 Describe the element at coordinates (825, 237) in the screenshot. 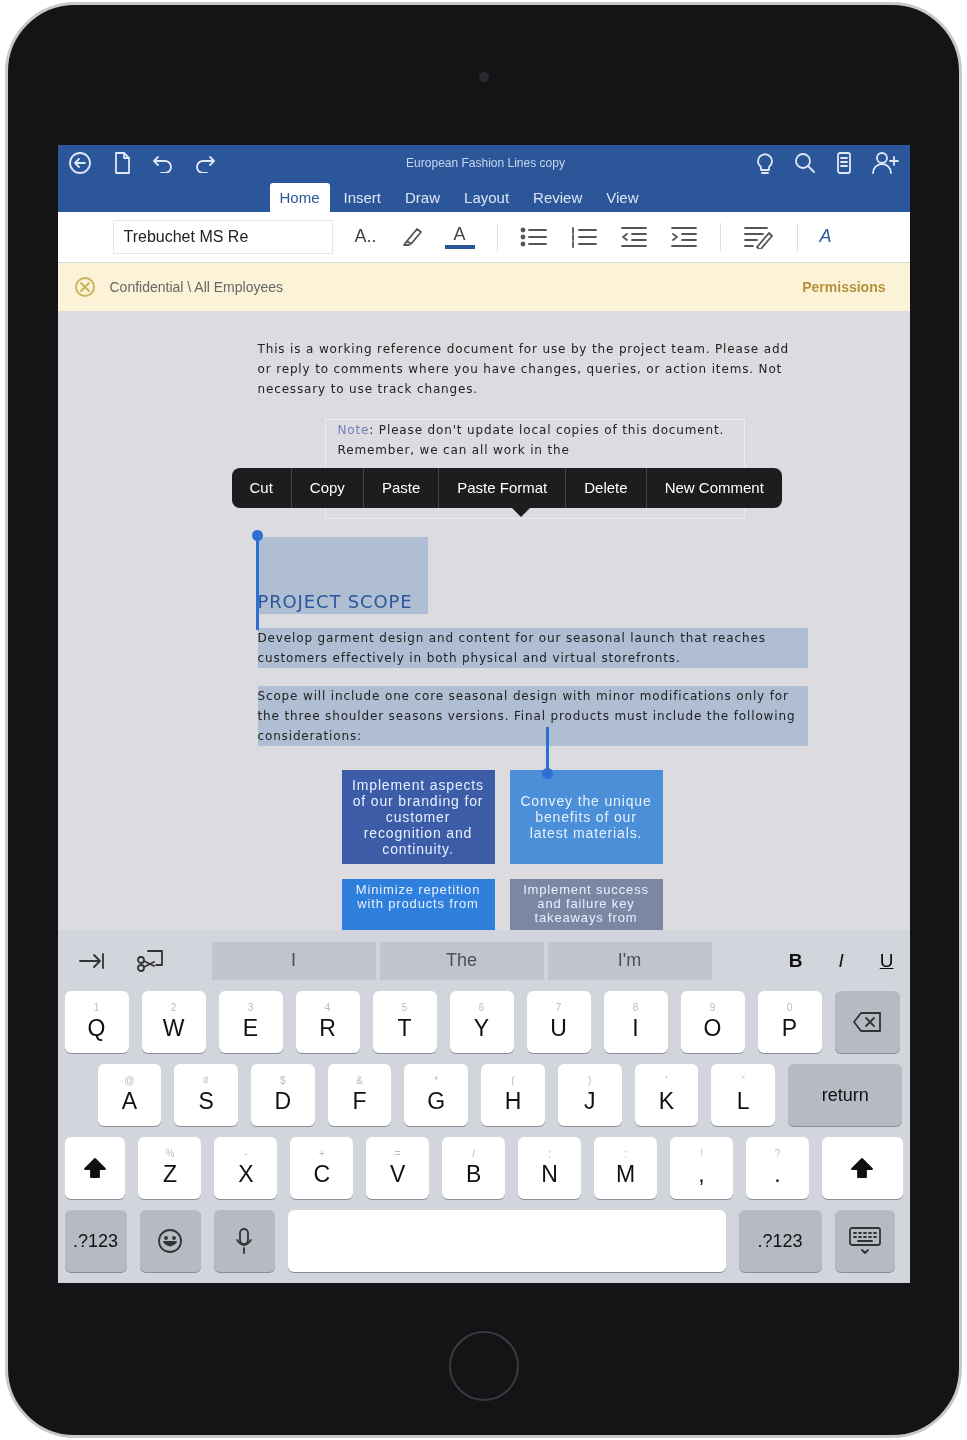

I see `text-effects-button: A` at that location.